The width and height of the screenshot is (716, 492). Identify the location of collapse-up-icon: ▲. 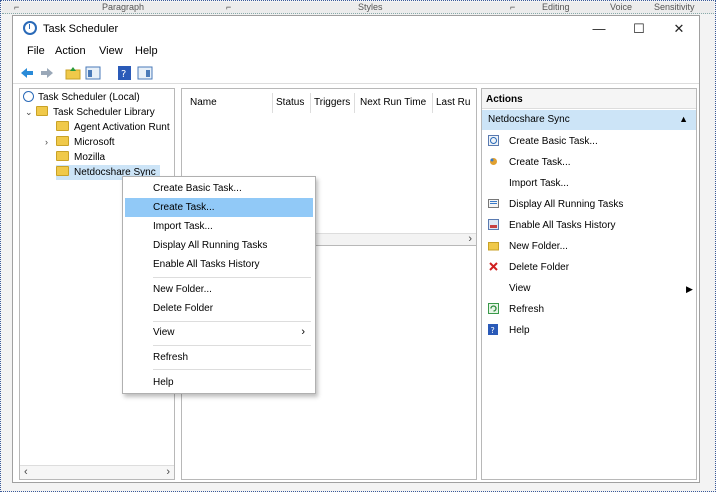
(683, 119).